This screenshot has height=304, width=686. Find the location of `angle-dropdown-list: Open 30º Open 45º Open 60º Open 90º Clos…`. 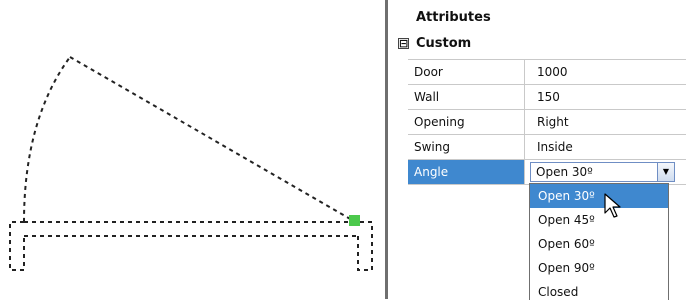

angle-dropdown-list: Open 30º Open 45º Open 60º Open 90º Clos… is located at coordinates (599, 241).